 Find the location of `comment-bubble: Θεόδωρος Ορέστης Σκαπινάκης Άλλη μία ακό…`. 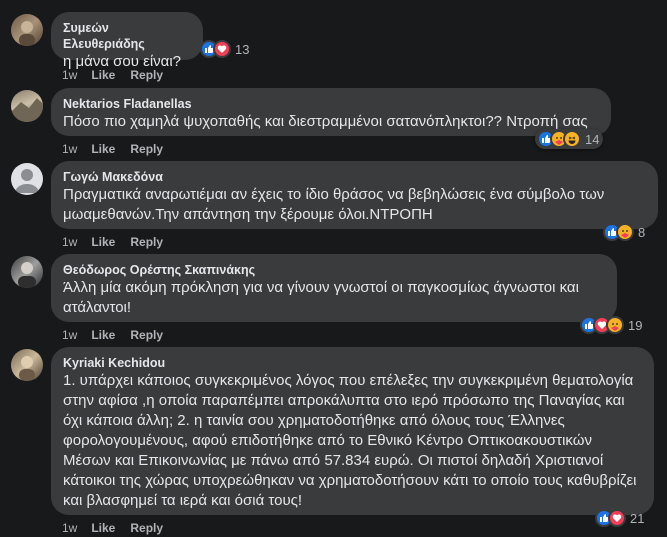

comment-bubble: Θεόδωρος Ορέστης Σκαπινάκης Άλλη μία ακό… is located at coordinates (334, 288).